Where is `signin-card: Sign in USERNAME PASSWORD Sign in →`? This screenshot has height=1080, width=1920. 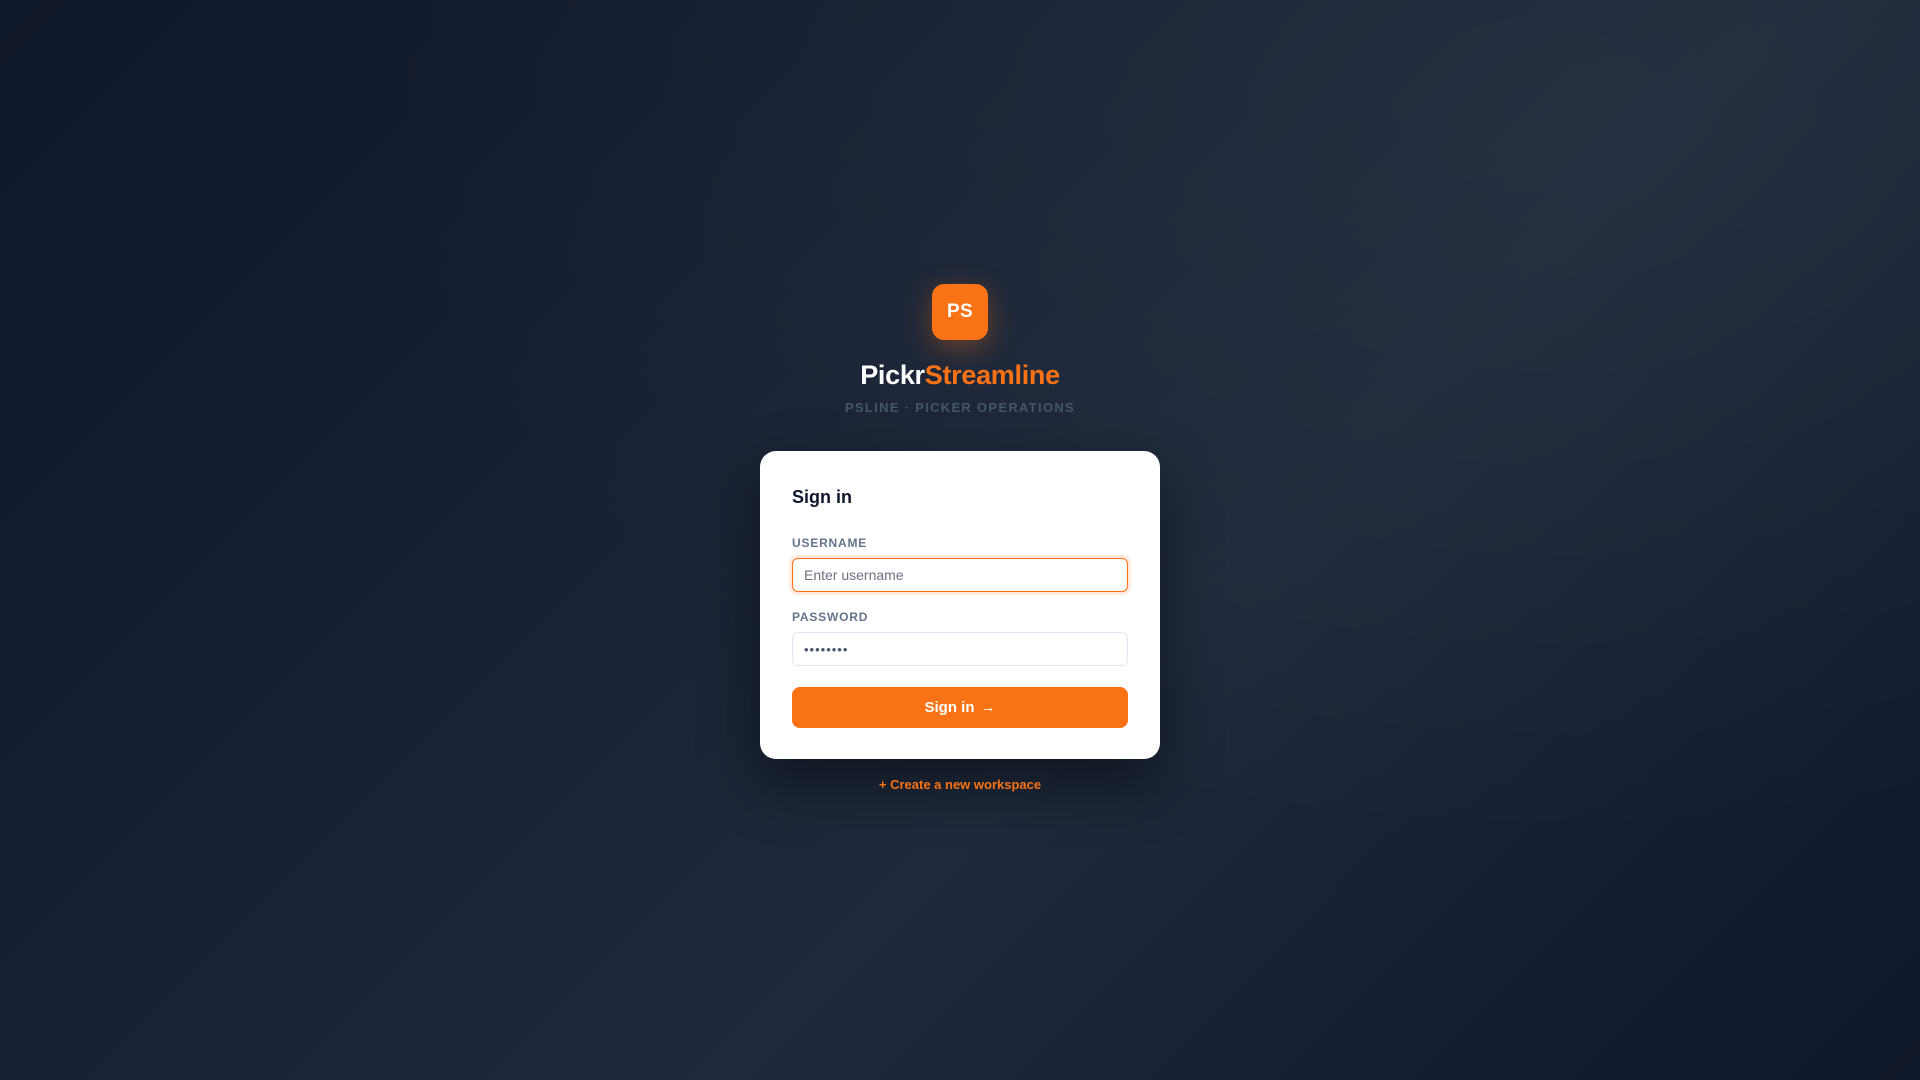
signin-card: Sign in USERNAME PASSWORD Sign in → is located at coordinates (960, 605).